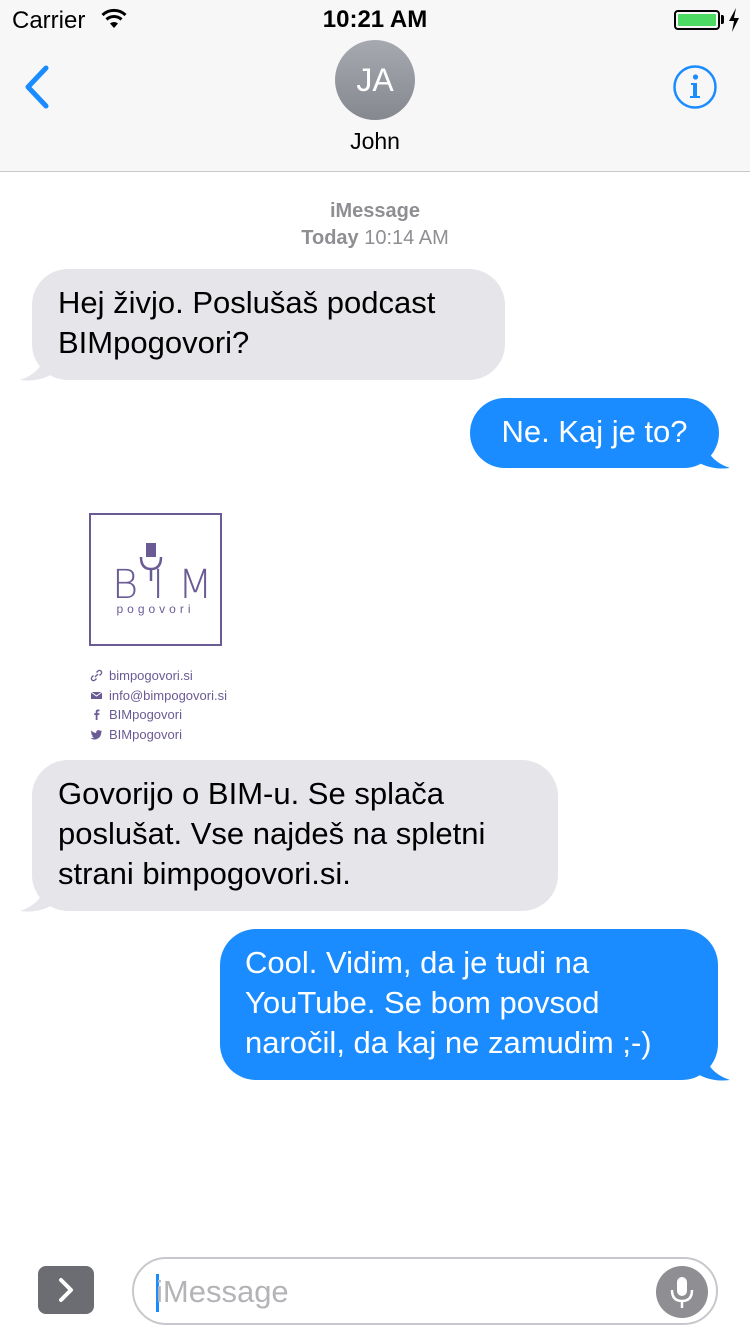 The width and height of the screenshot is (750, 1334). Describe the element at coordinates (375, 141) in the screenshot. I see `contact-name: John` at that location.